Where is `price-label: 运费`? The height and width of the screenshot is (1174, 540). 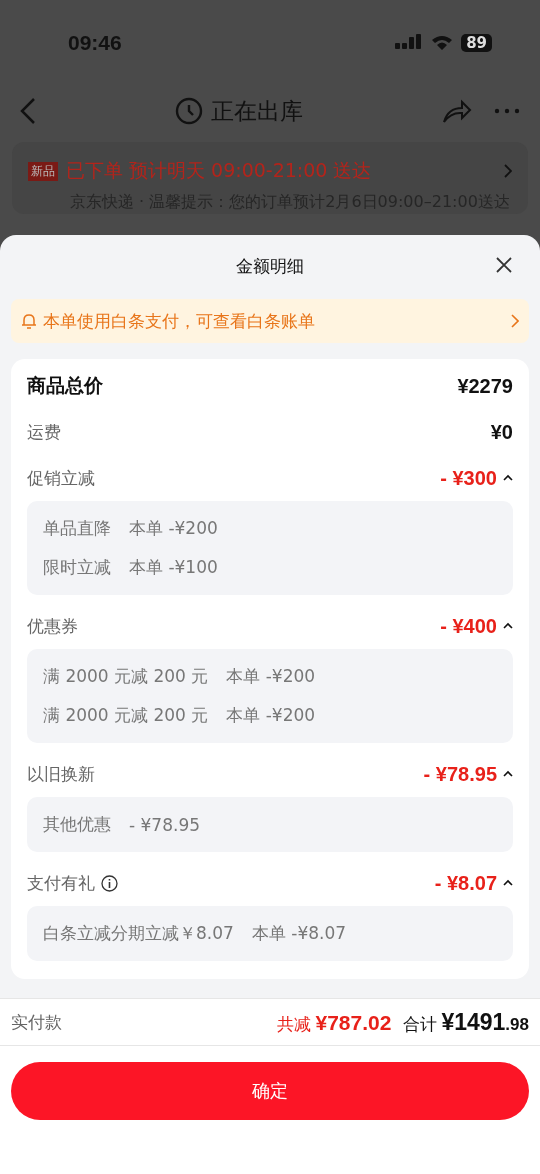
price-label: 运费 is located at coordinates (44, 432).